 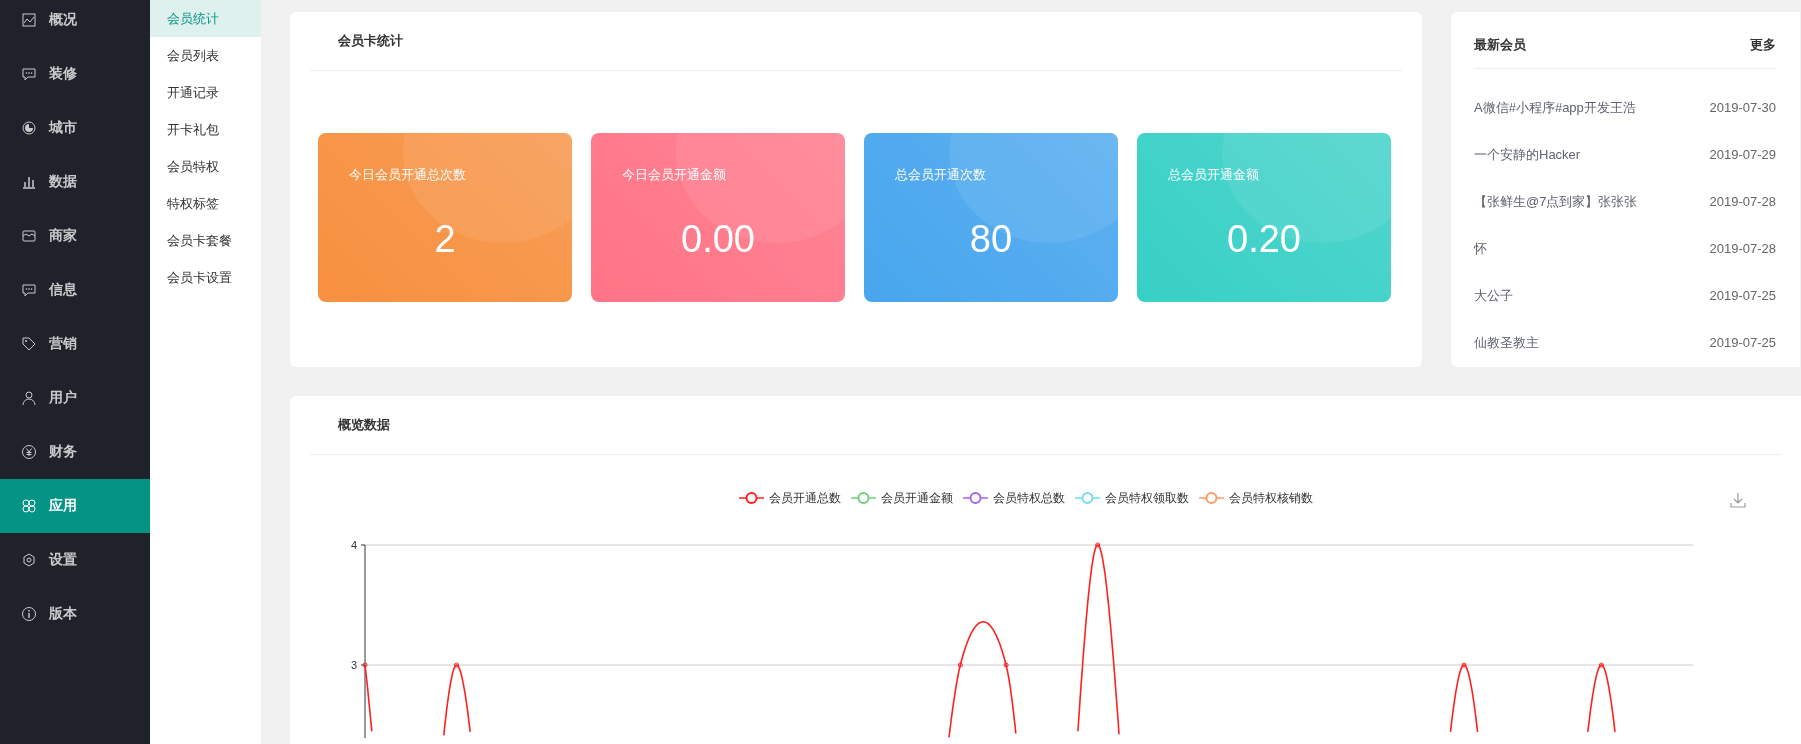 What do you see at coordinates (205, 92) in the screenshot?
I see `submenu-item: 开通记录` at bounding box center [205, 92].